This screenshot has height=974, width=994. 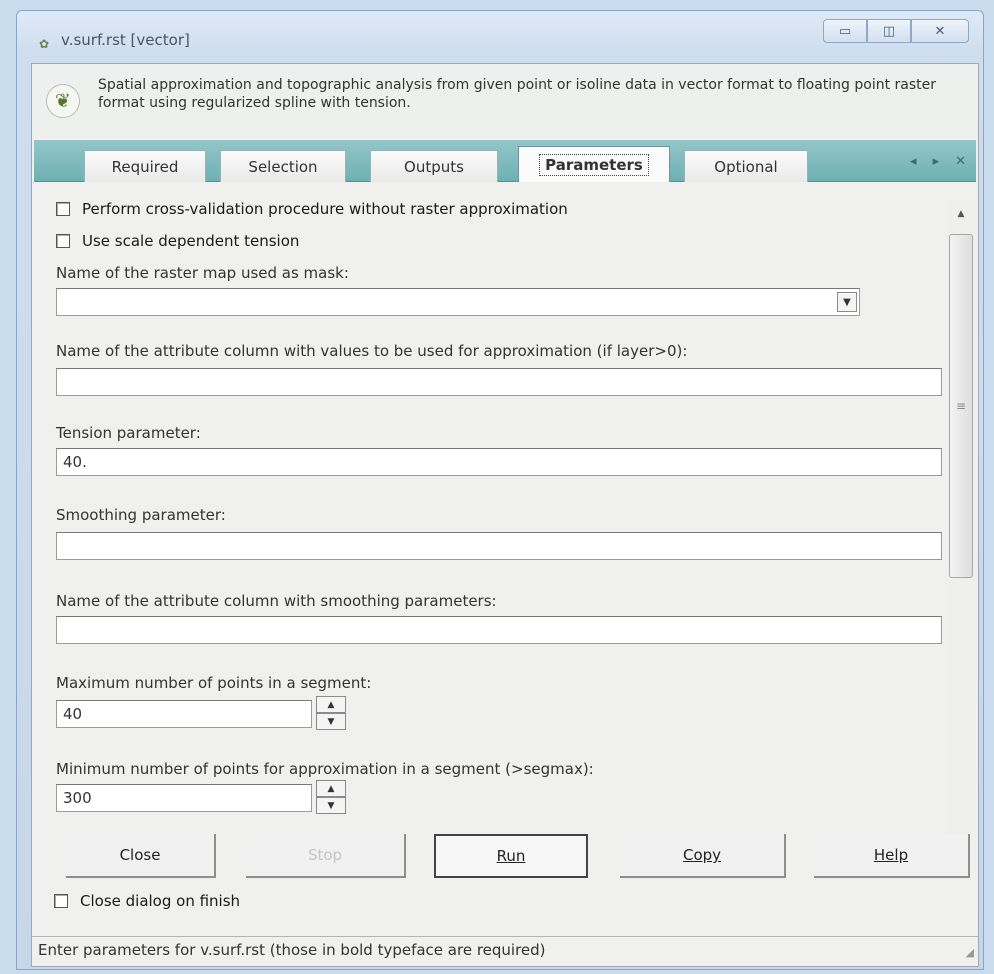 I want to click on tension-input: 40., so click(x=499, y=462).